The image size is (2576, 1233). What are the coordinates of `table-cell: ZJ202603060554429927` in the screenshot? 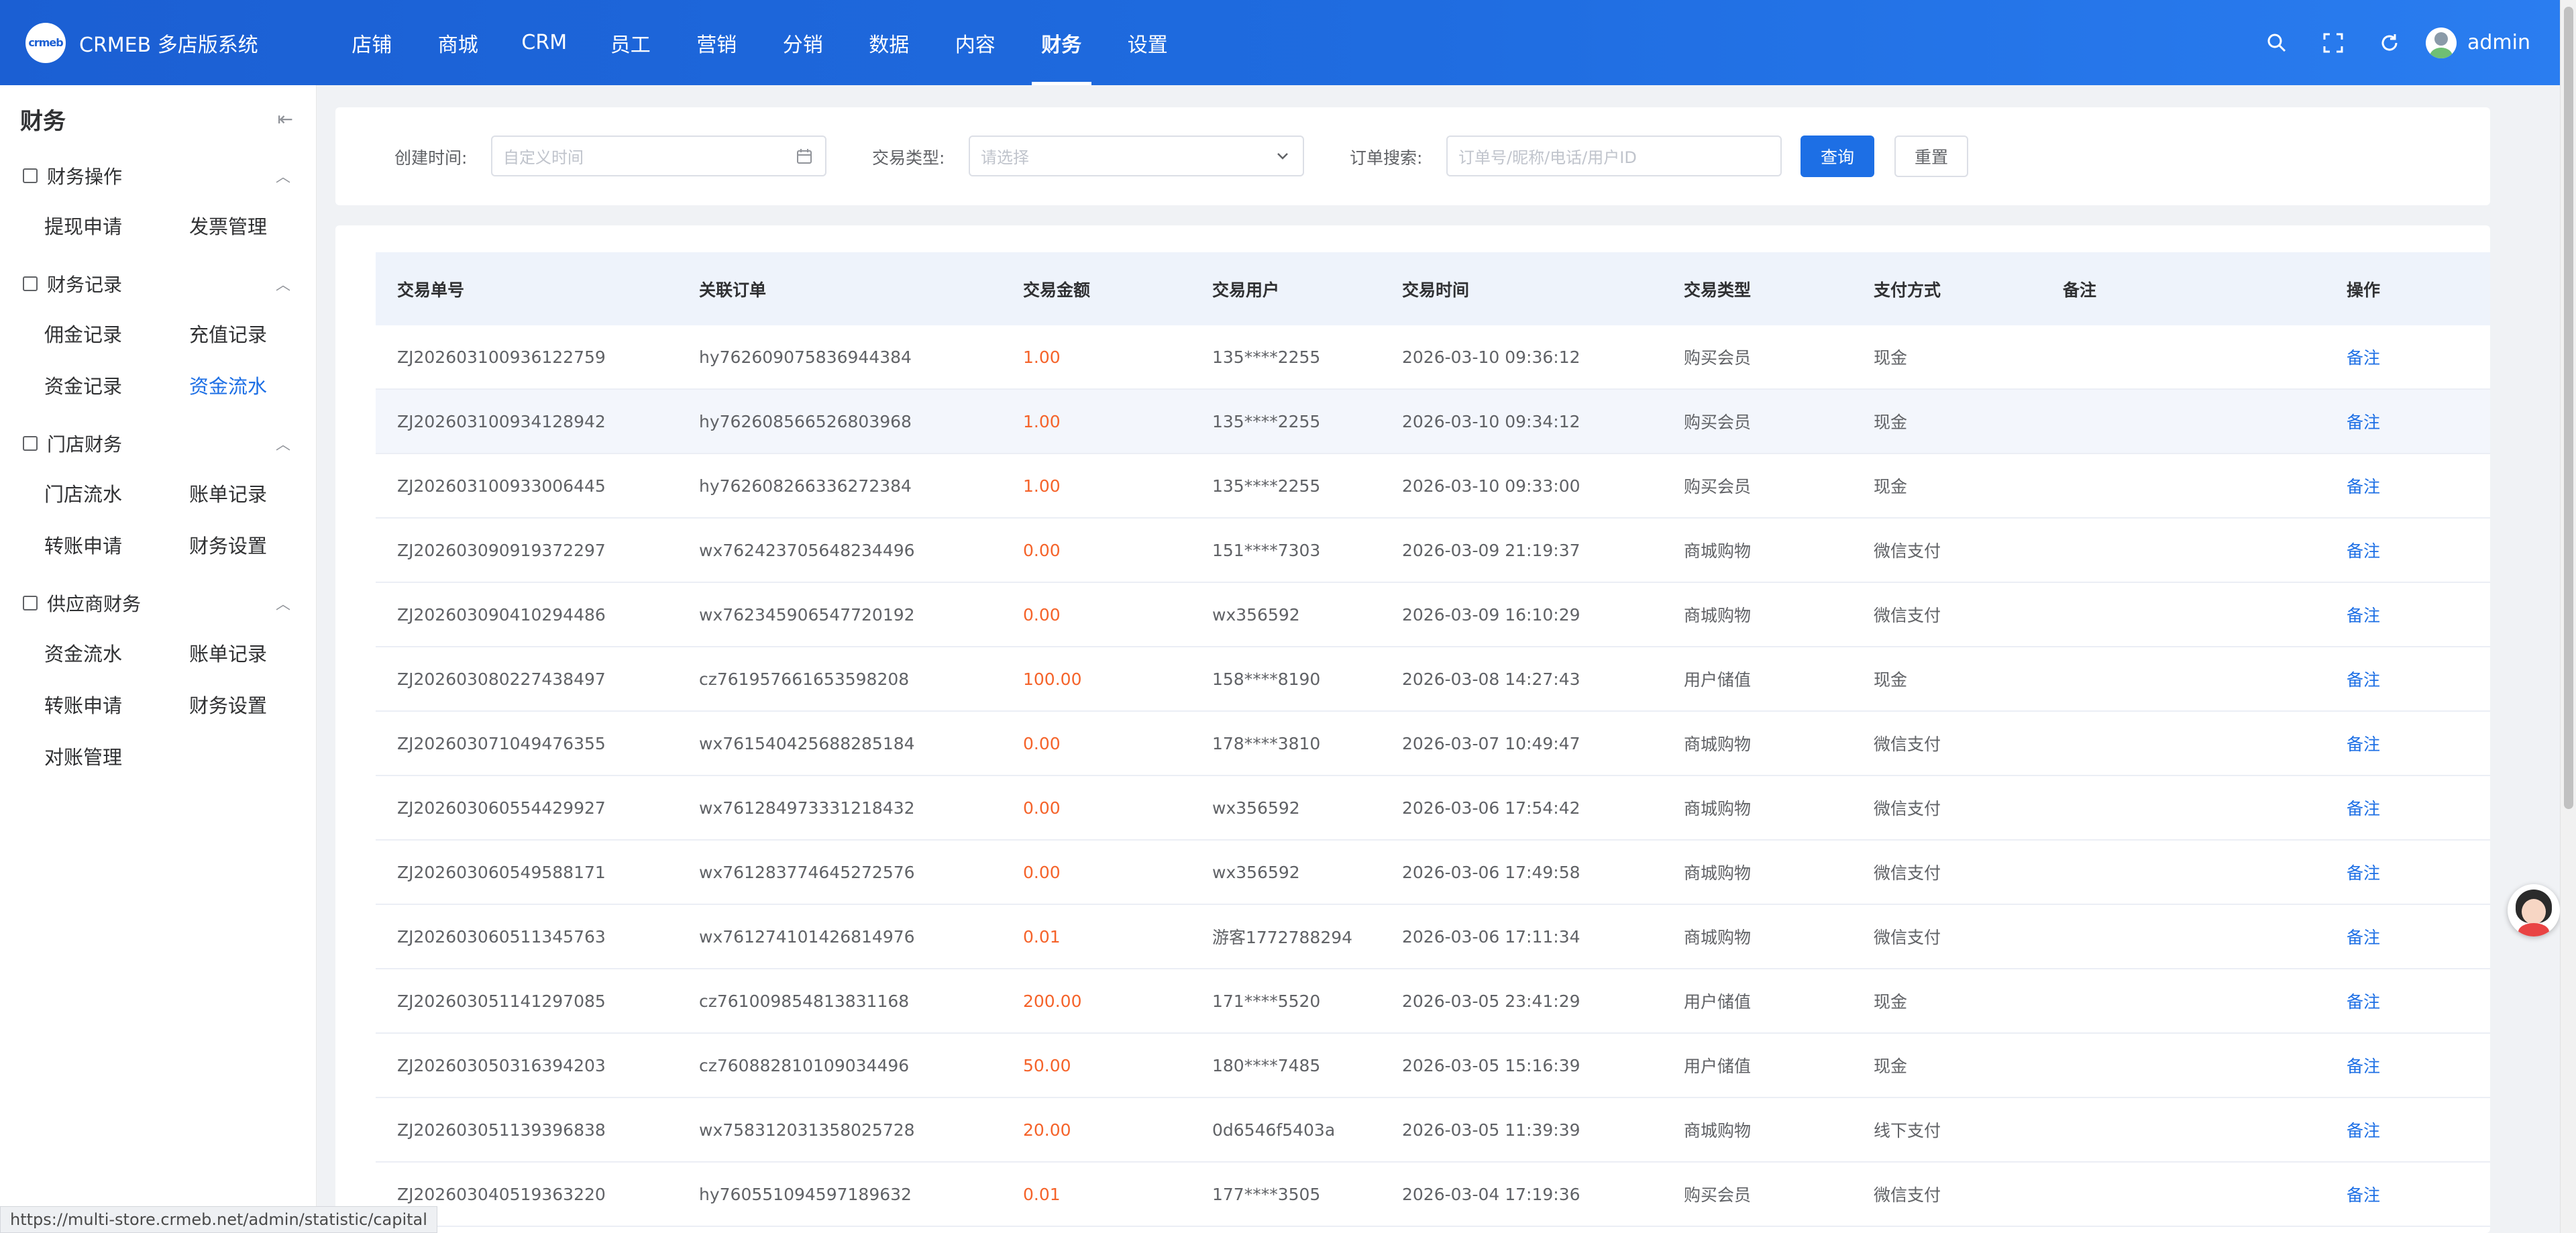 It's located at (501, 808).